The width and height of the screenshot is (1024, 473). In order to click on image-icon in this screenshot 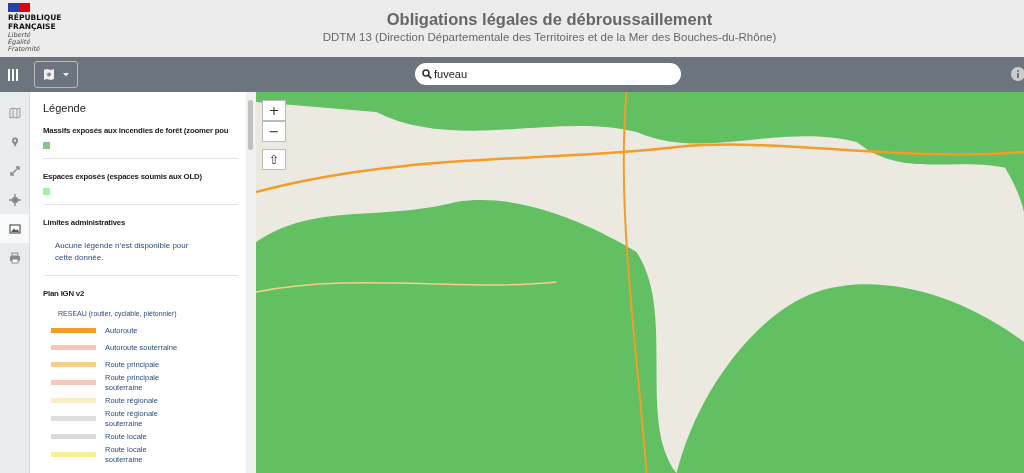, I will do `click(14, 228)`.